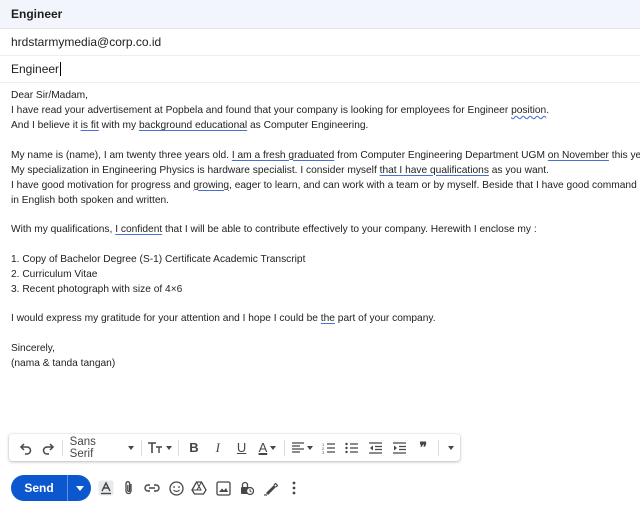 Image resolution: width=640 pixels, height=508 pixels. I want to click on text-caret, so click(61, 69).